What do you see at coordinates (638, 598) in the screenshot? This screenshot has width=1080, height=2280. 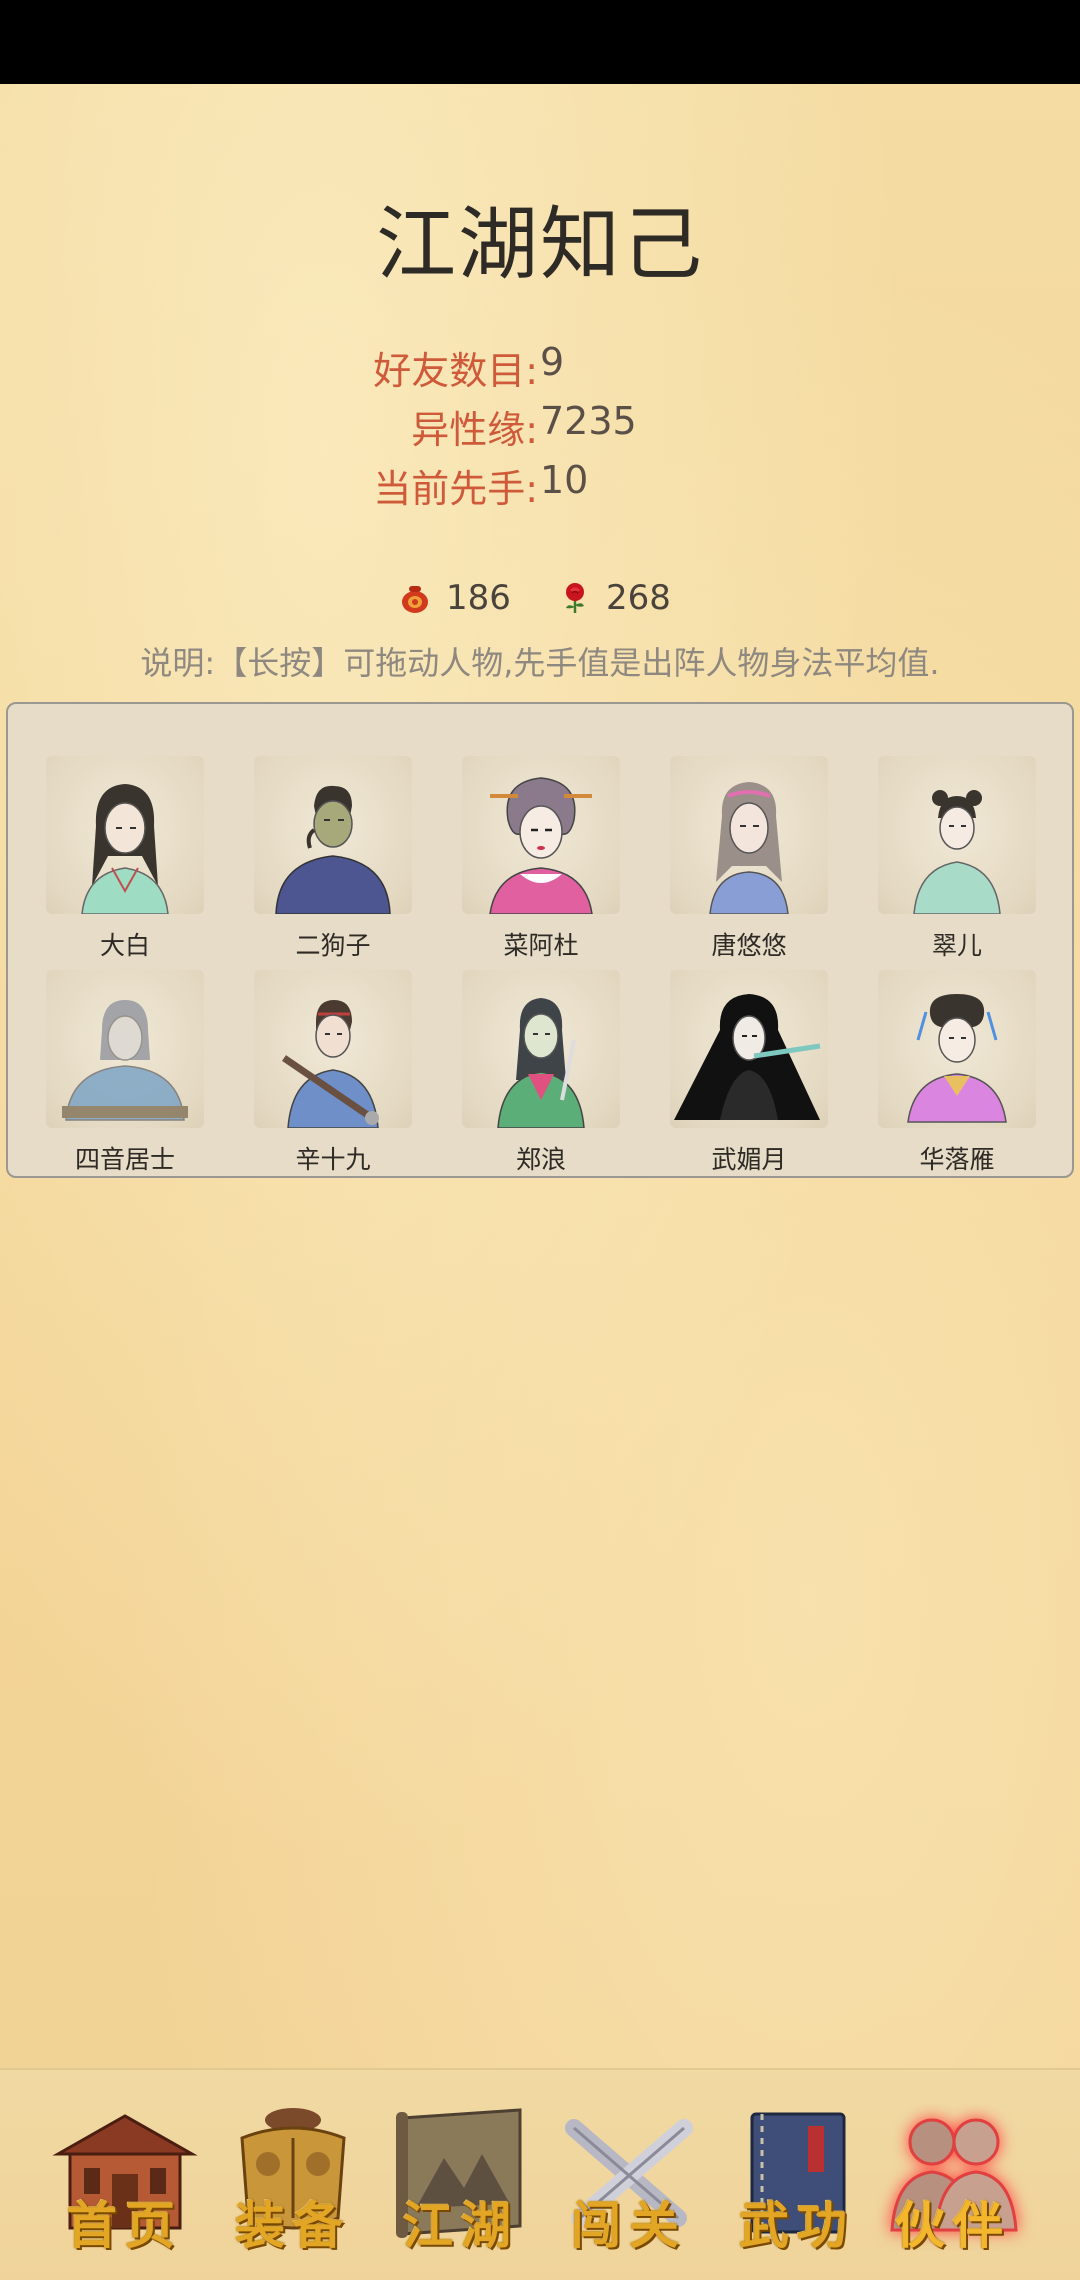 I see `rose-currency-value: 268` at bounding box center [638, 598].